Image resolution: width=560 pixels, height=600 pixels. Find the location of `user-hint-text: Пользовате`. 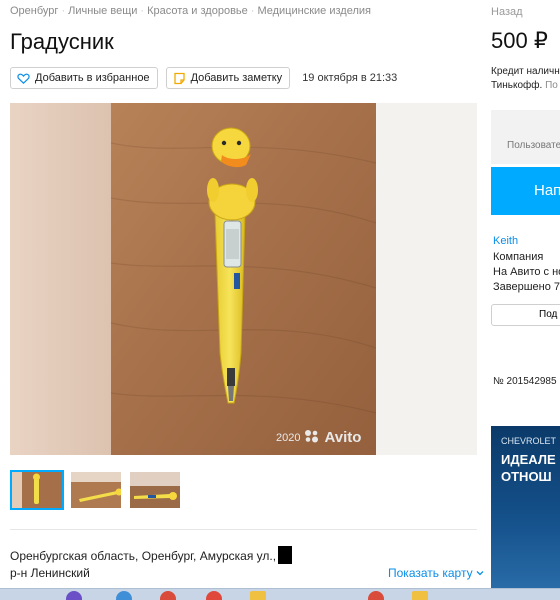

user-hint-text: Пользовате is located at coordinates (533, 145).